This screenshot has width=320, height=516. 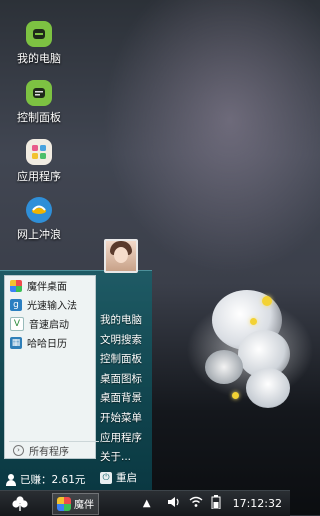 I want to click on desktop-icon-apps: 应用程序, so click(x=39, y=161).